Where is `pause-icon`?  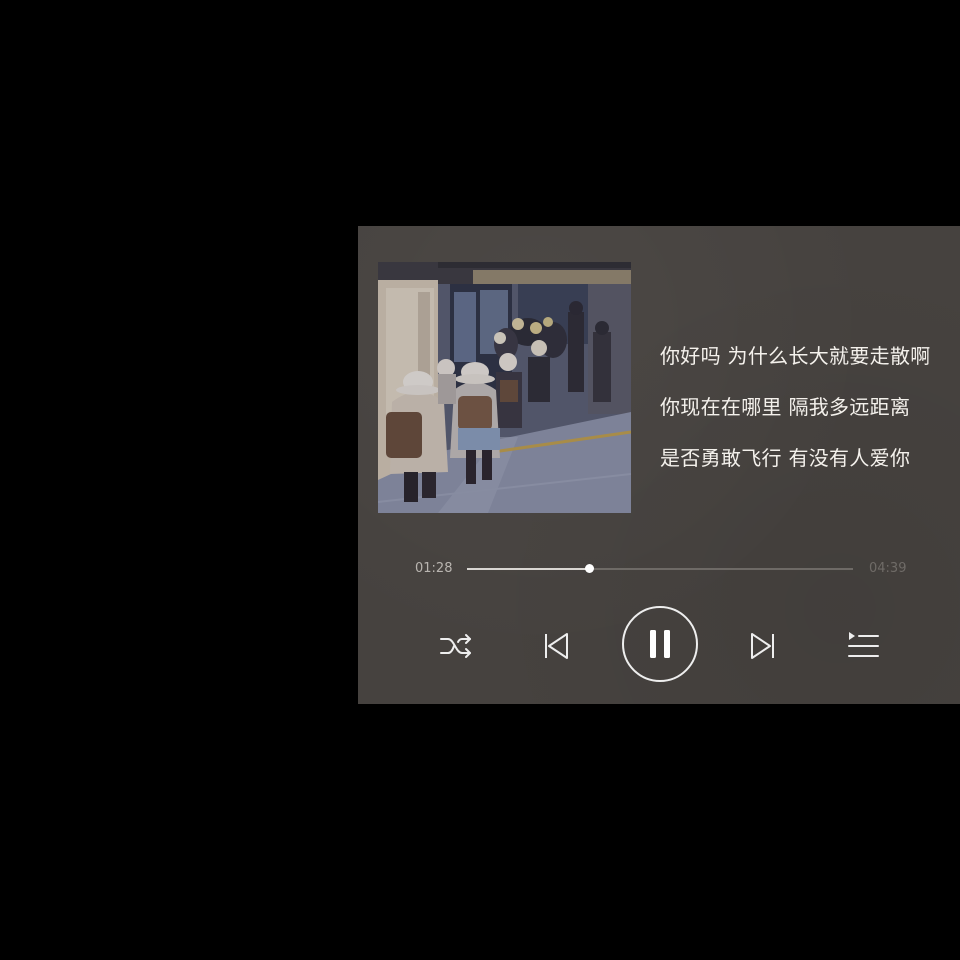 pause-icon is located at coordinates (660, 646).